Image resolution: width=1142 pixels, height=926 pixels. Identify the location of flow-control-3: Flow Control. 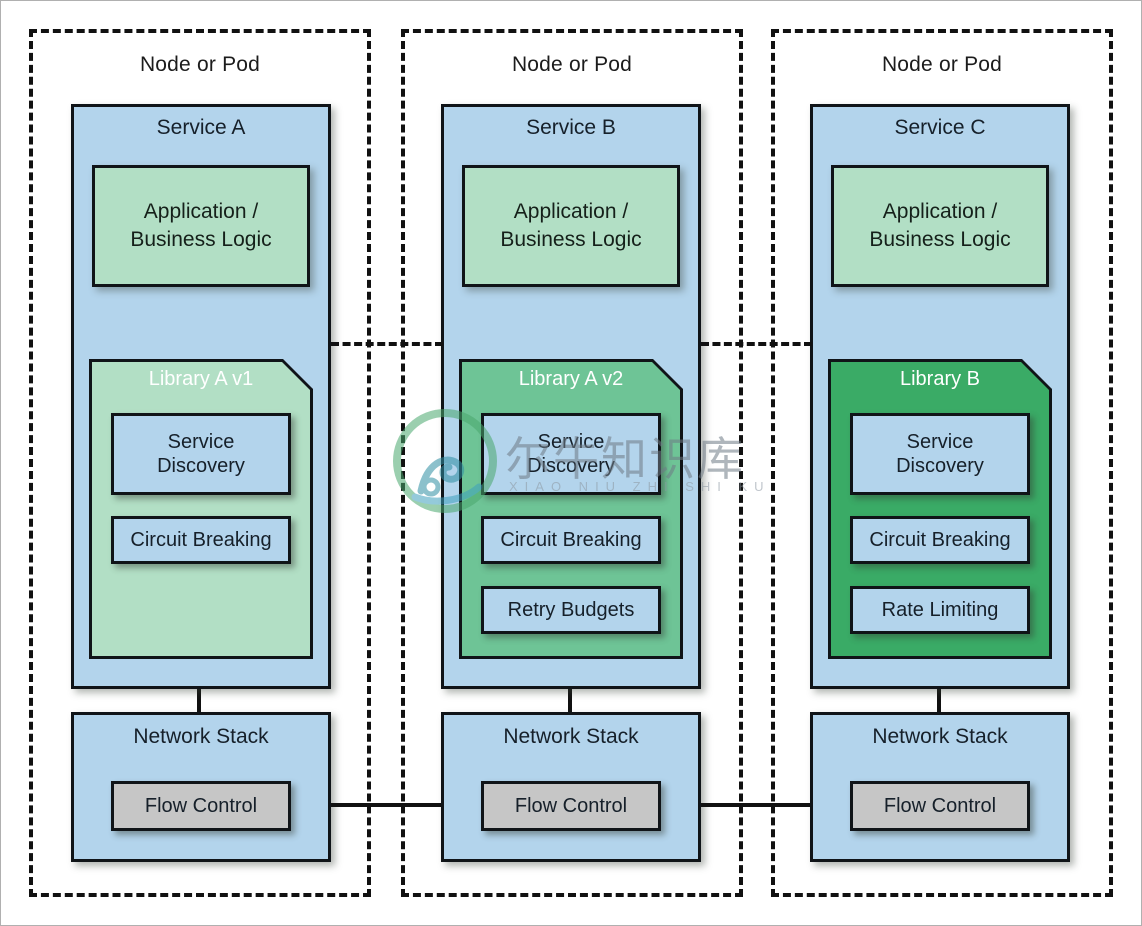
(940, 806).